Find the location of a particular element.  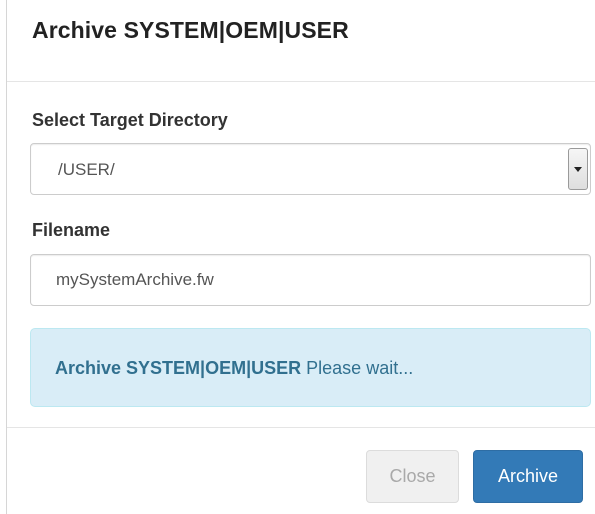

chevron-down-icon is located at coordinates (578, 169).